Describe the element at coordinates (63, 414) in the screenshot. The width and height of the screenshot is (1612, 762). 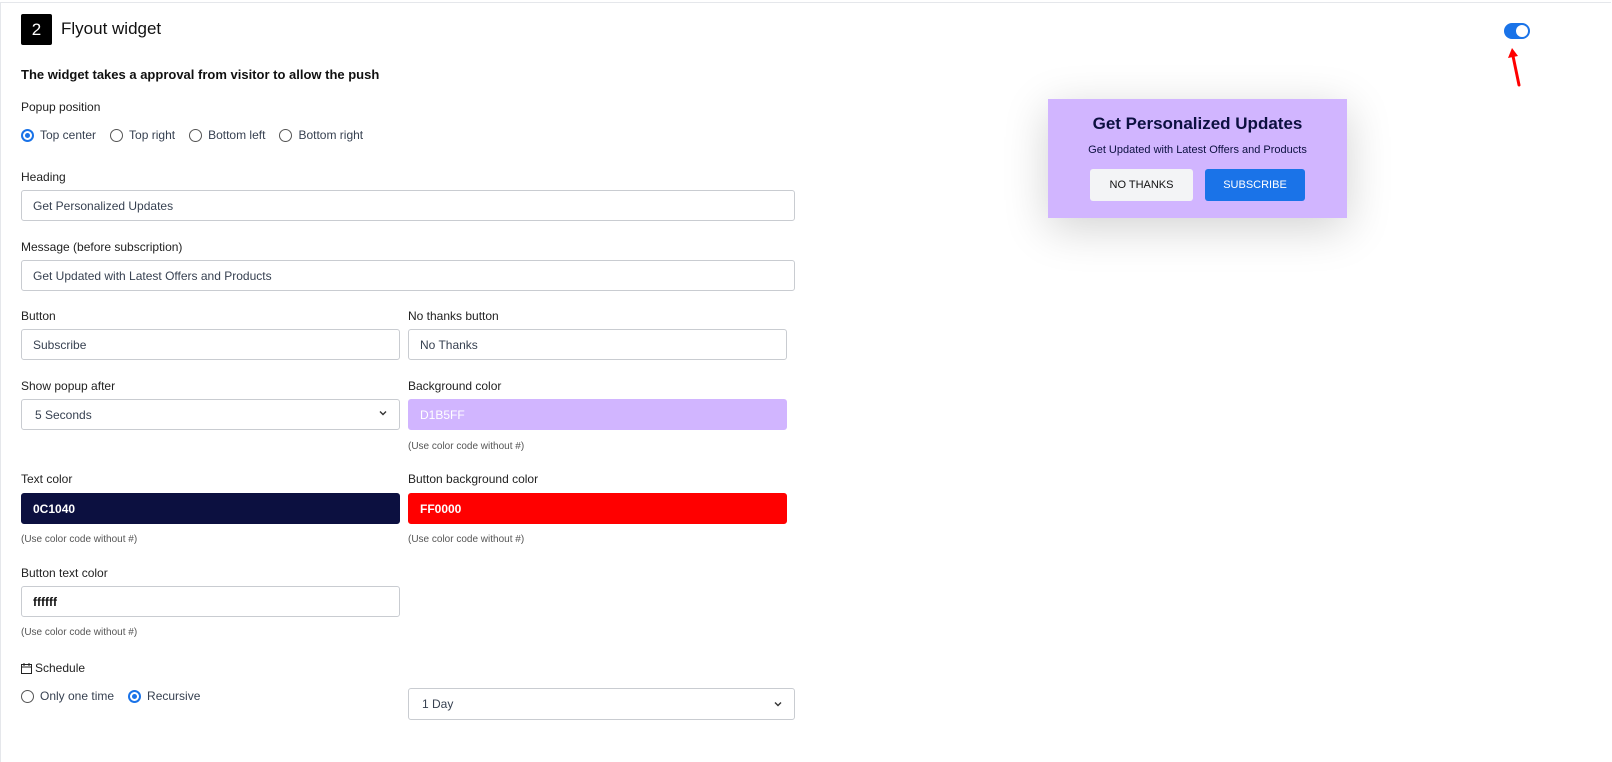
I see `show-after-value: 5 Seconds` at that location.